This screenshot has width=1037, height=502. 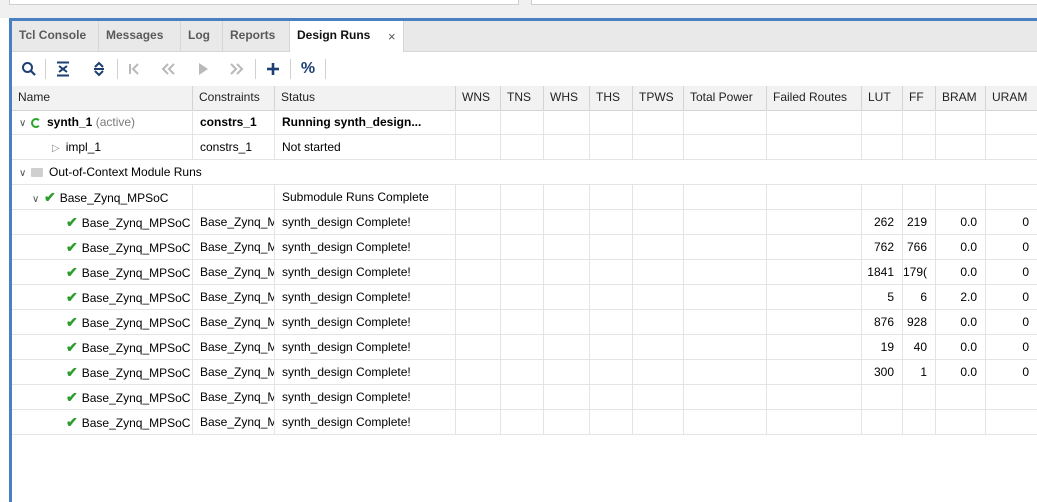 What do you see at coordinates (524, 172) in the screenshot?
I see `table-row-ooc-group: ∨ Out-of-Context Module Runs` at bounding box center [524, 172].